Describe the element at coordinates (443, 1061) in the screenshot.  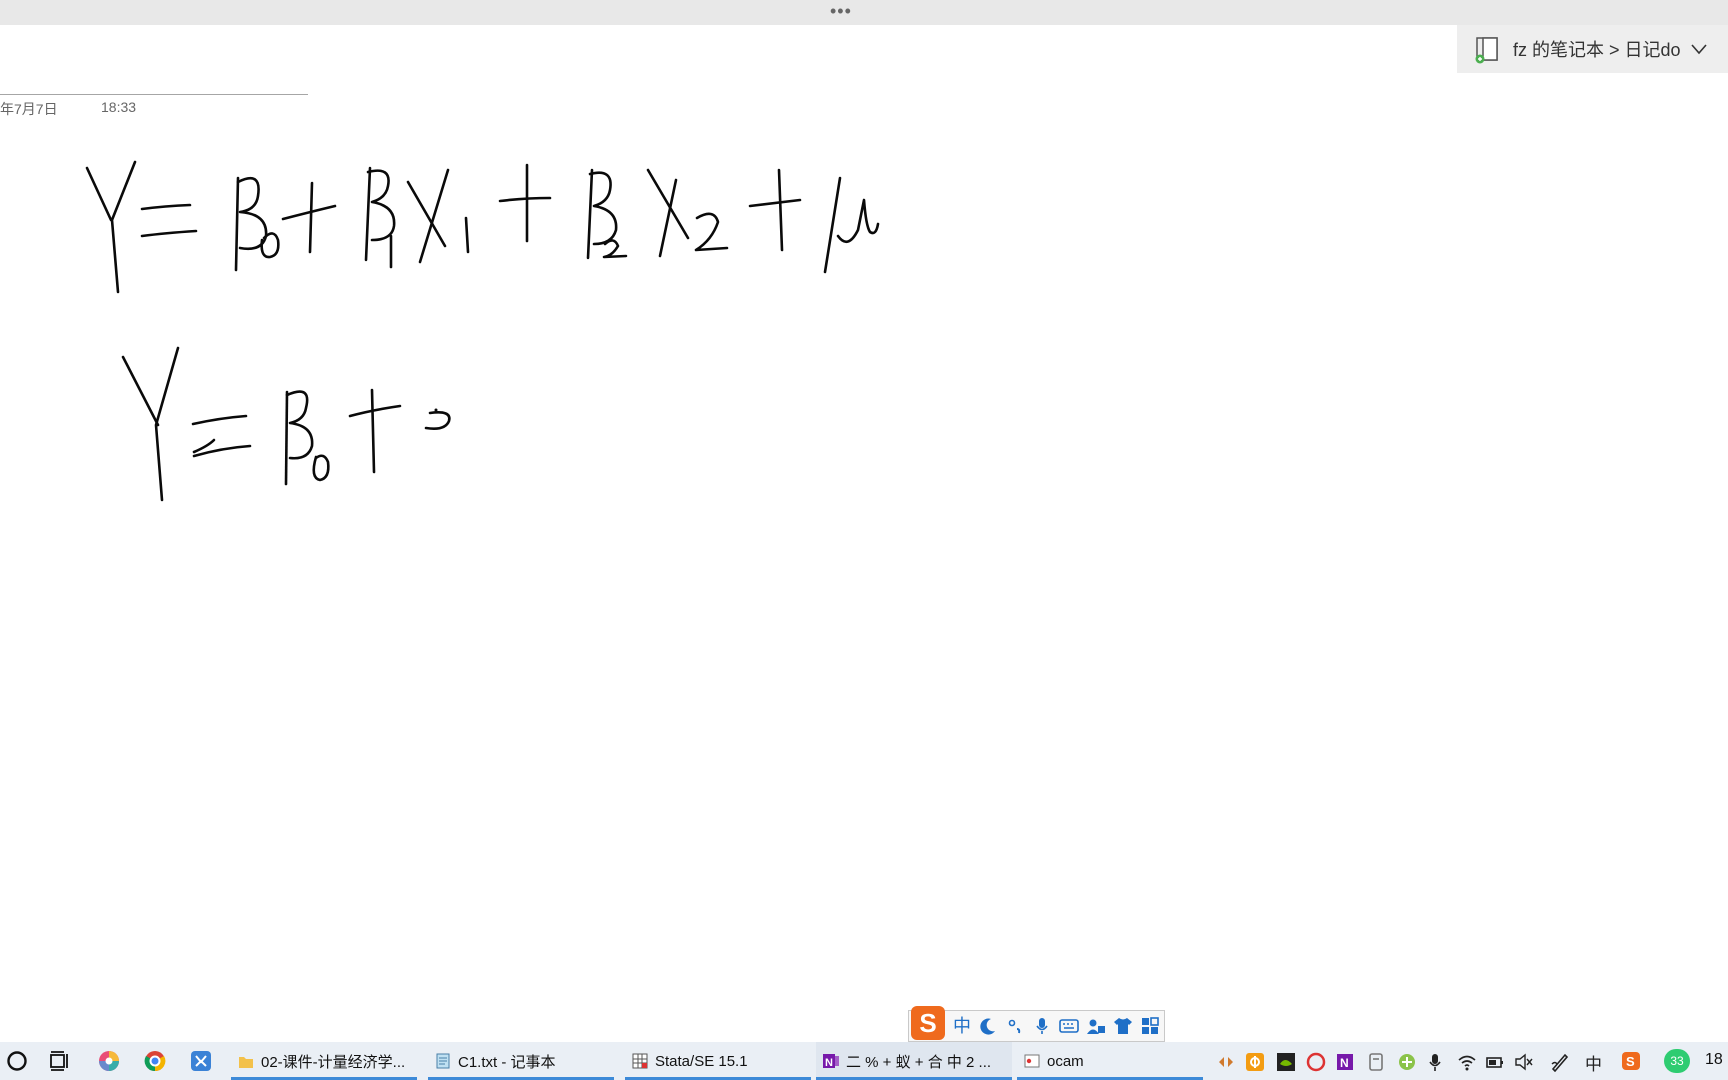
I see `notepad-icon` at that location.